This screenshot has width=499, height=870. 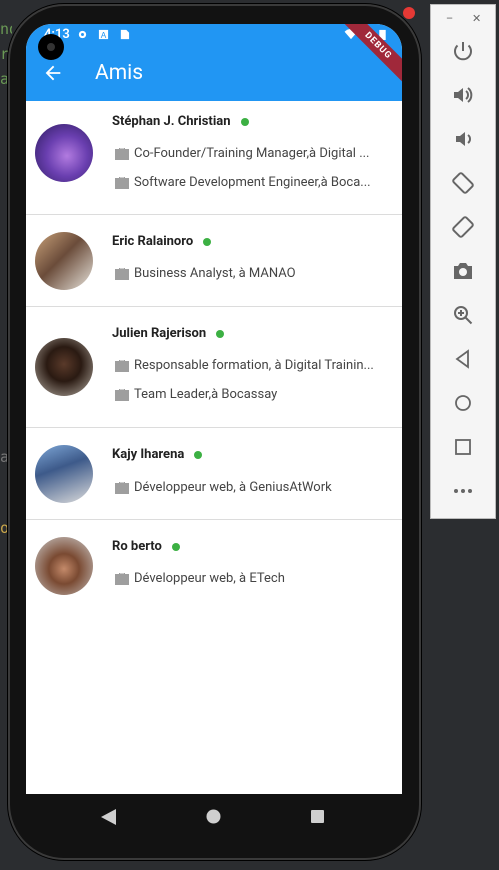 What do you see at coordinates (146, 546) in the screenshot?
I see `friend-name: Ro berto` at bounding box center [146, 546].